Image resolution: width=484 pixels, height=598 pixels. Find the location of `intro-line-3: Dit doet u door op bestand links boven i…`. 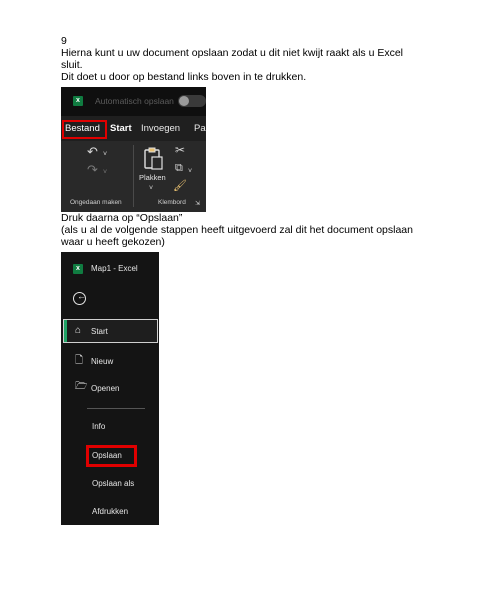

intro-line-3: Dit doet u door op bestand links boven i… is located at coordinates (184, 77).